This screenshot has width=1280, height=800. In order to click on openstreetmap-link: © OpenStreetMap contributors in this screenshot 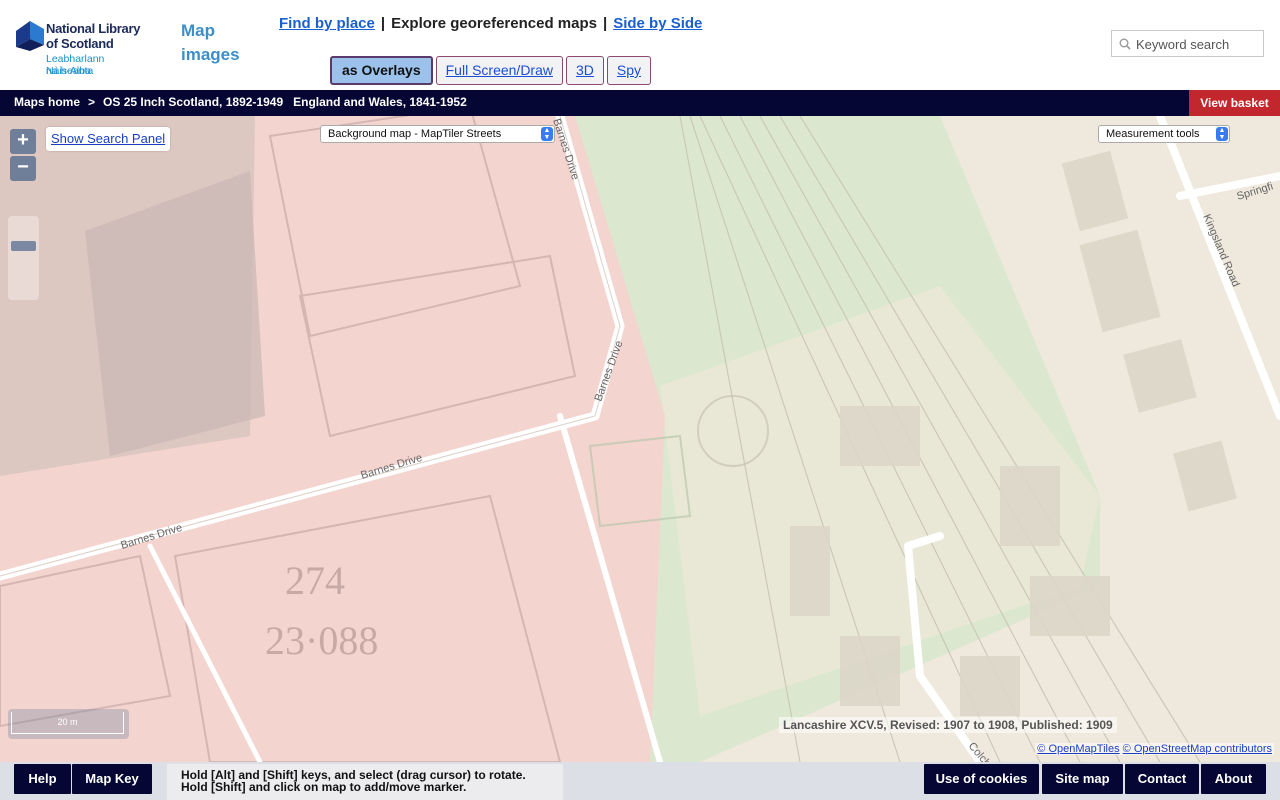, I will do `click(1197, 749)`.